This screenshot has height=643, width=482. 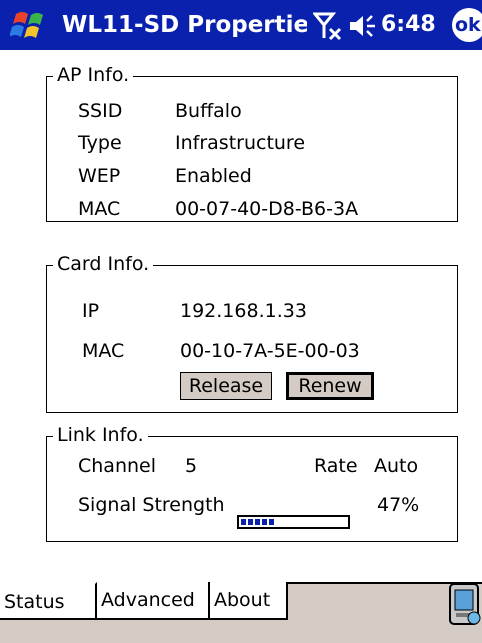 What do you see at coordinates (151, 505) in the screenshot?
I see `signal-strength-label: Signal Strength` at bounding box center [151, 505].